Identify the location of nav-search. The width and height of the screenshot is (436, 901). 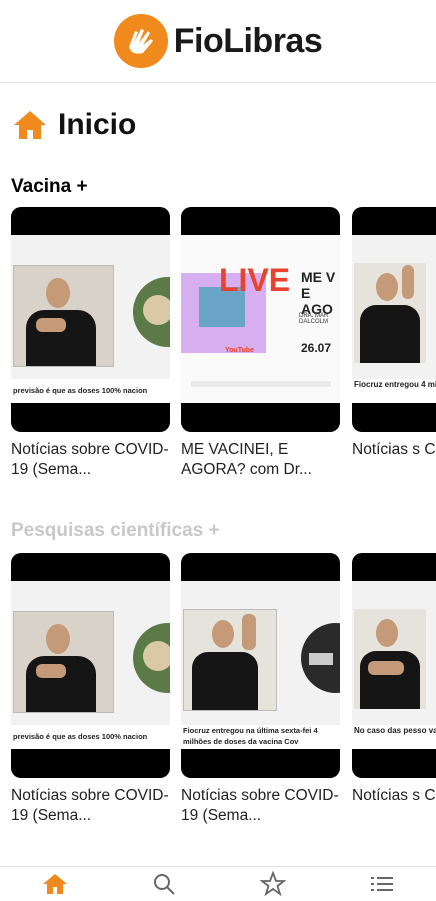
(164, 884).